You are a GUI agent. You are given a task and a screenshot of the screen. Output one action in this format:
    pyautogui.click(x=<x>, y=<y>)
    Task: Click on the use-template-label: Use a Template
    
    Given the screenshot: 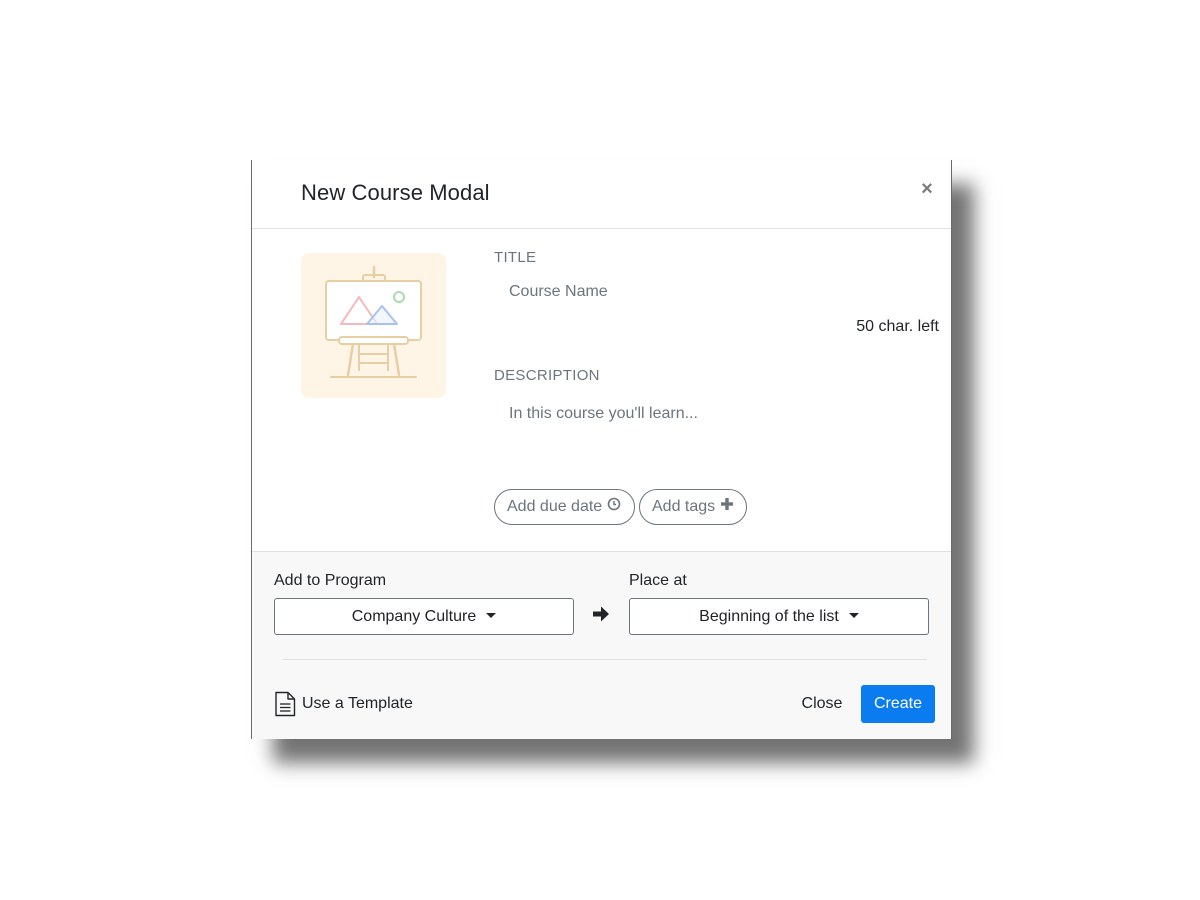 What is the action you would take?
    pyautogui.click(x=357, y=703)
    